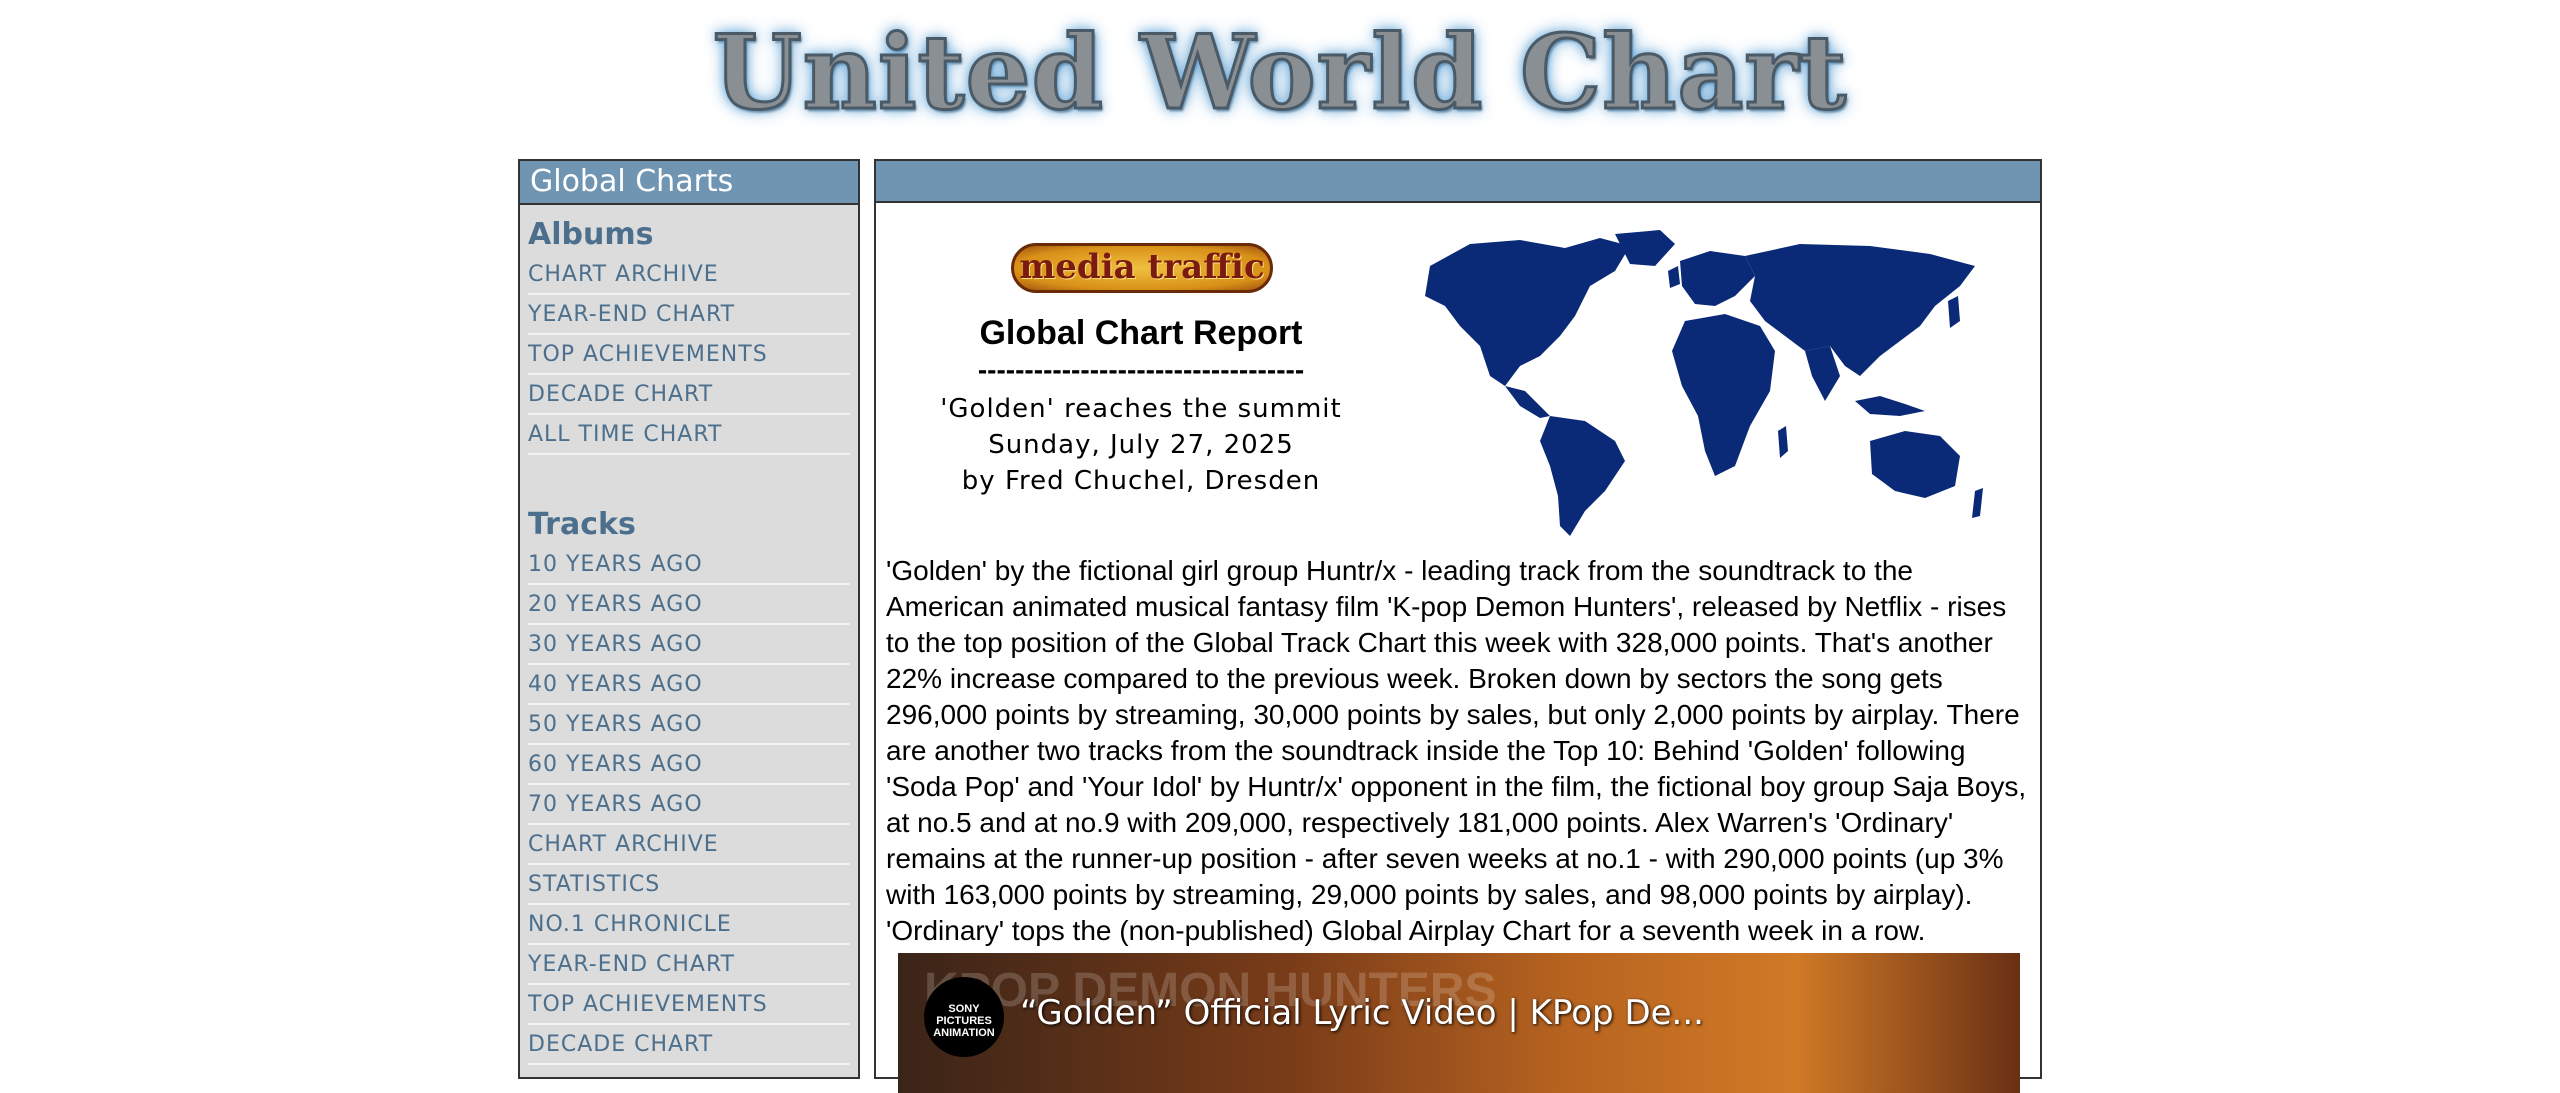 The height and width of the screenshot is (1093, 2560). Describe the element at coordinates (1141, 445) in the screenshot. I see `report-date: Sunday, July 27, 2025` at that location.